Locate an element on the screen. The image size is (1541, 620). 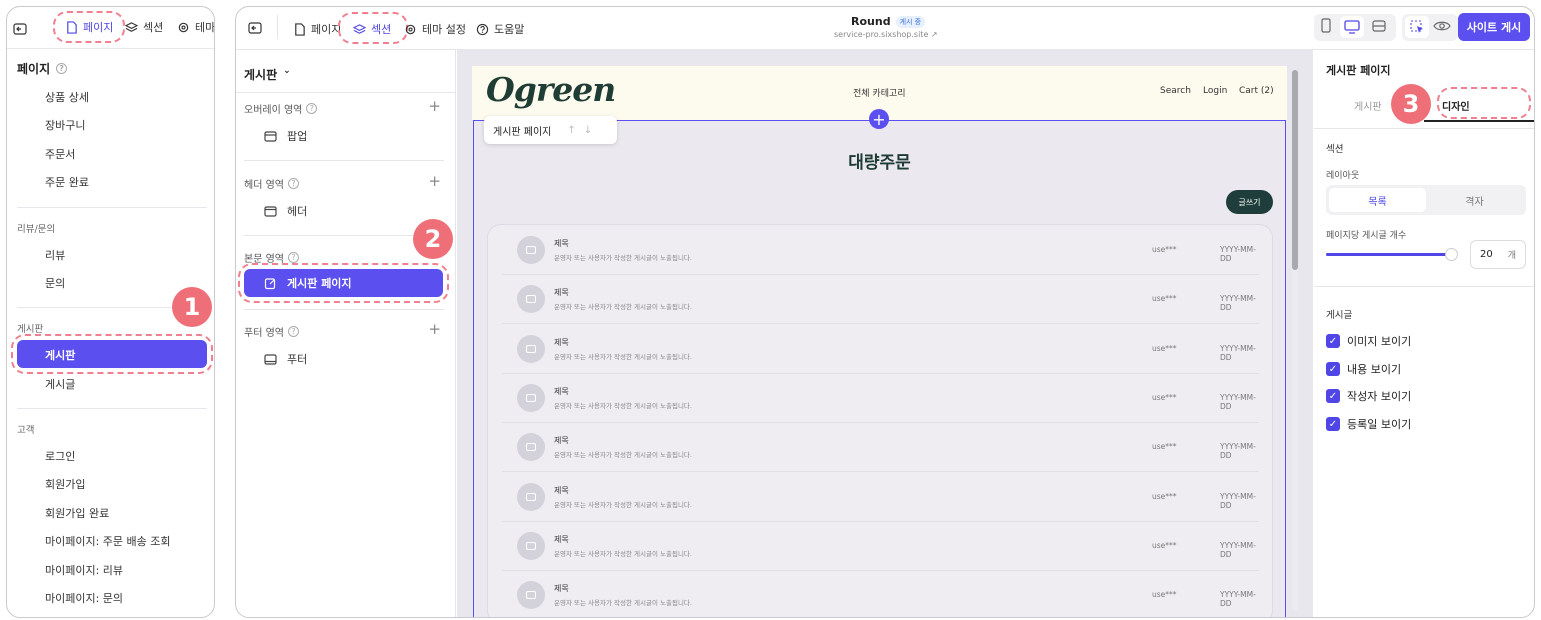
chevron-down-icon: ⌄ is located at coordinates (287, 71).